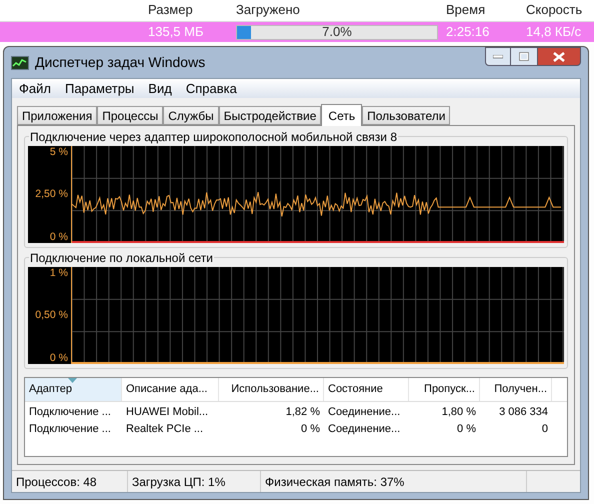  Describe the element at coordinates (73, 389) in the screenshot. I see `column-header: Адаптер` at that location.